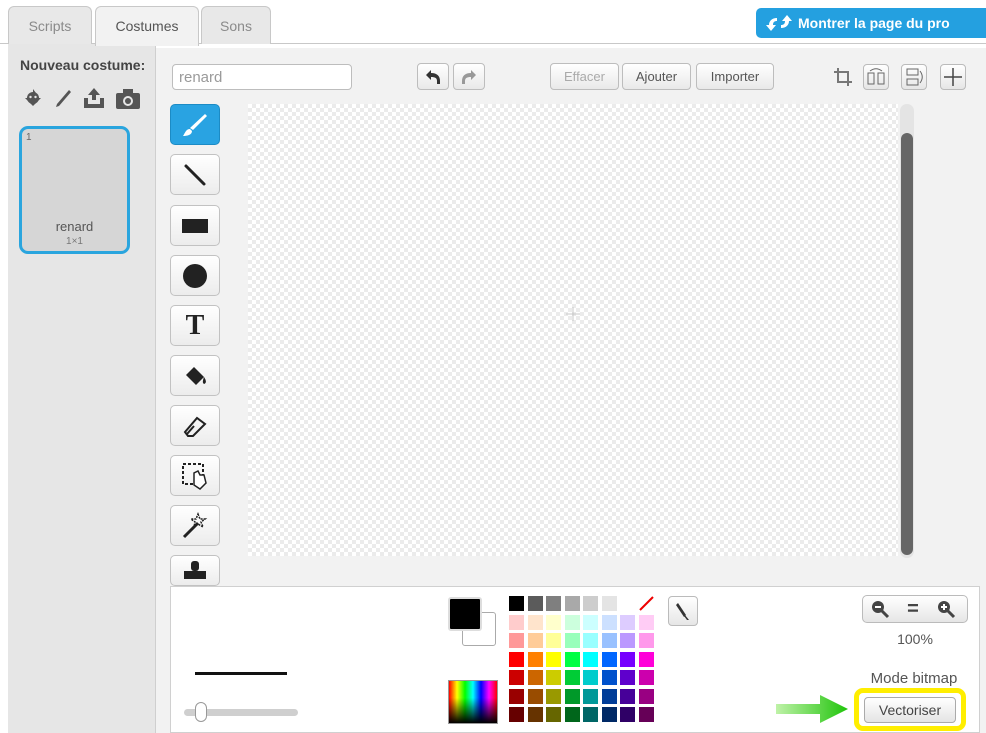 This screenshot has width=986, height=733. Describe the element at coordinates (195, 124) in the screenshot. I see `brush-tool` at that location.